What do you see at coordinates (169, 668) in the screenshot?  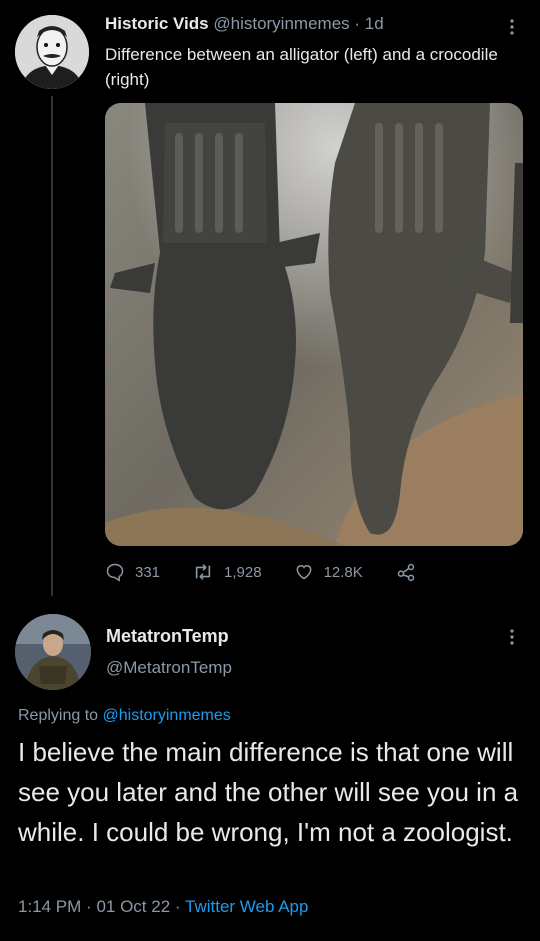 I see `reply-author-handle: @MetatronTemp` at bounding box center [169, 668].